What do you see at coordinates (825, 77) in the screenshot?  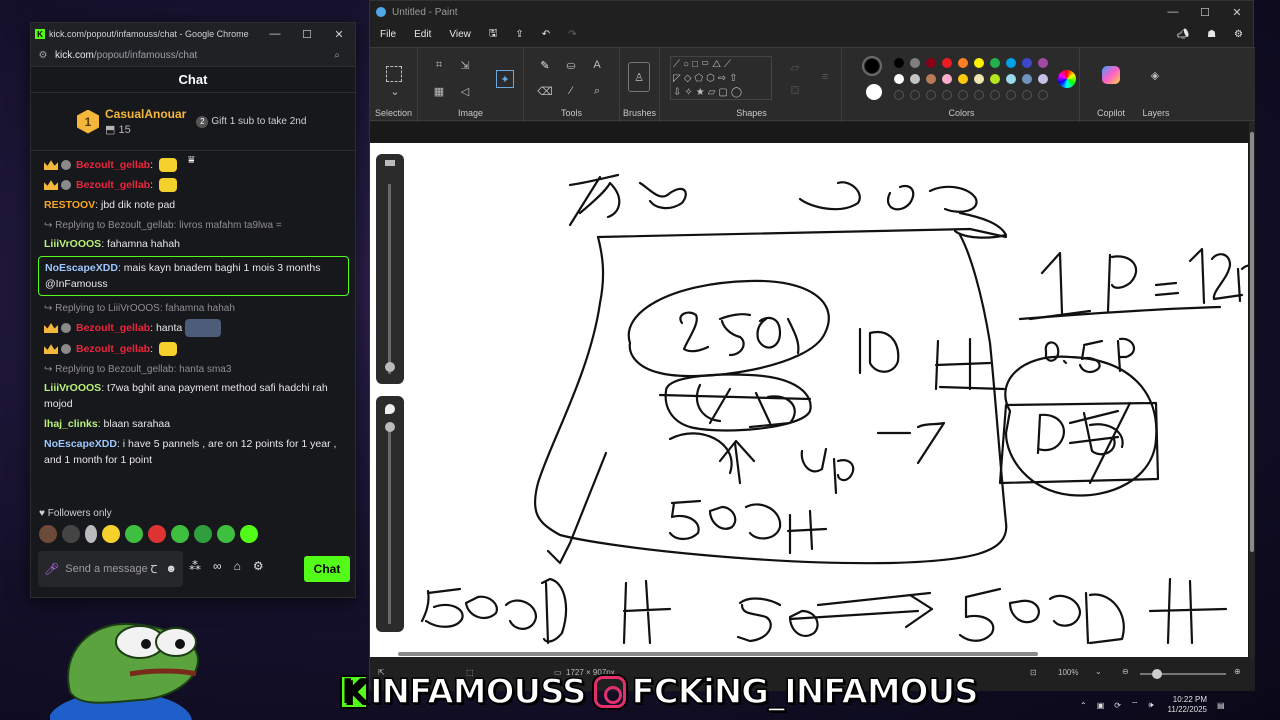 I see `stroke-size-icon: ≡` at bounding box center [825, 77].